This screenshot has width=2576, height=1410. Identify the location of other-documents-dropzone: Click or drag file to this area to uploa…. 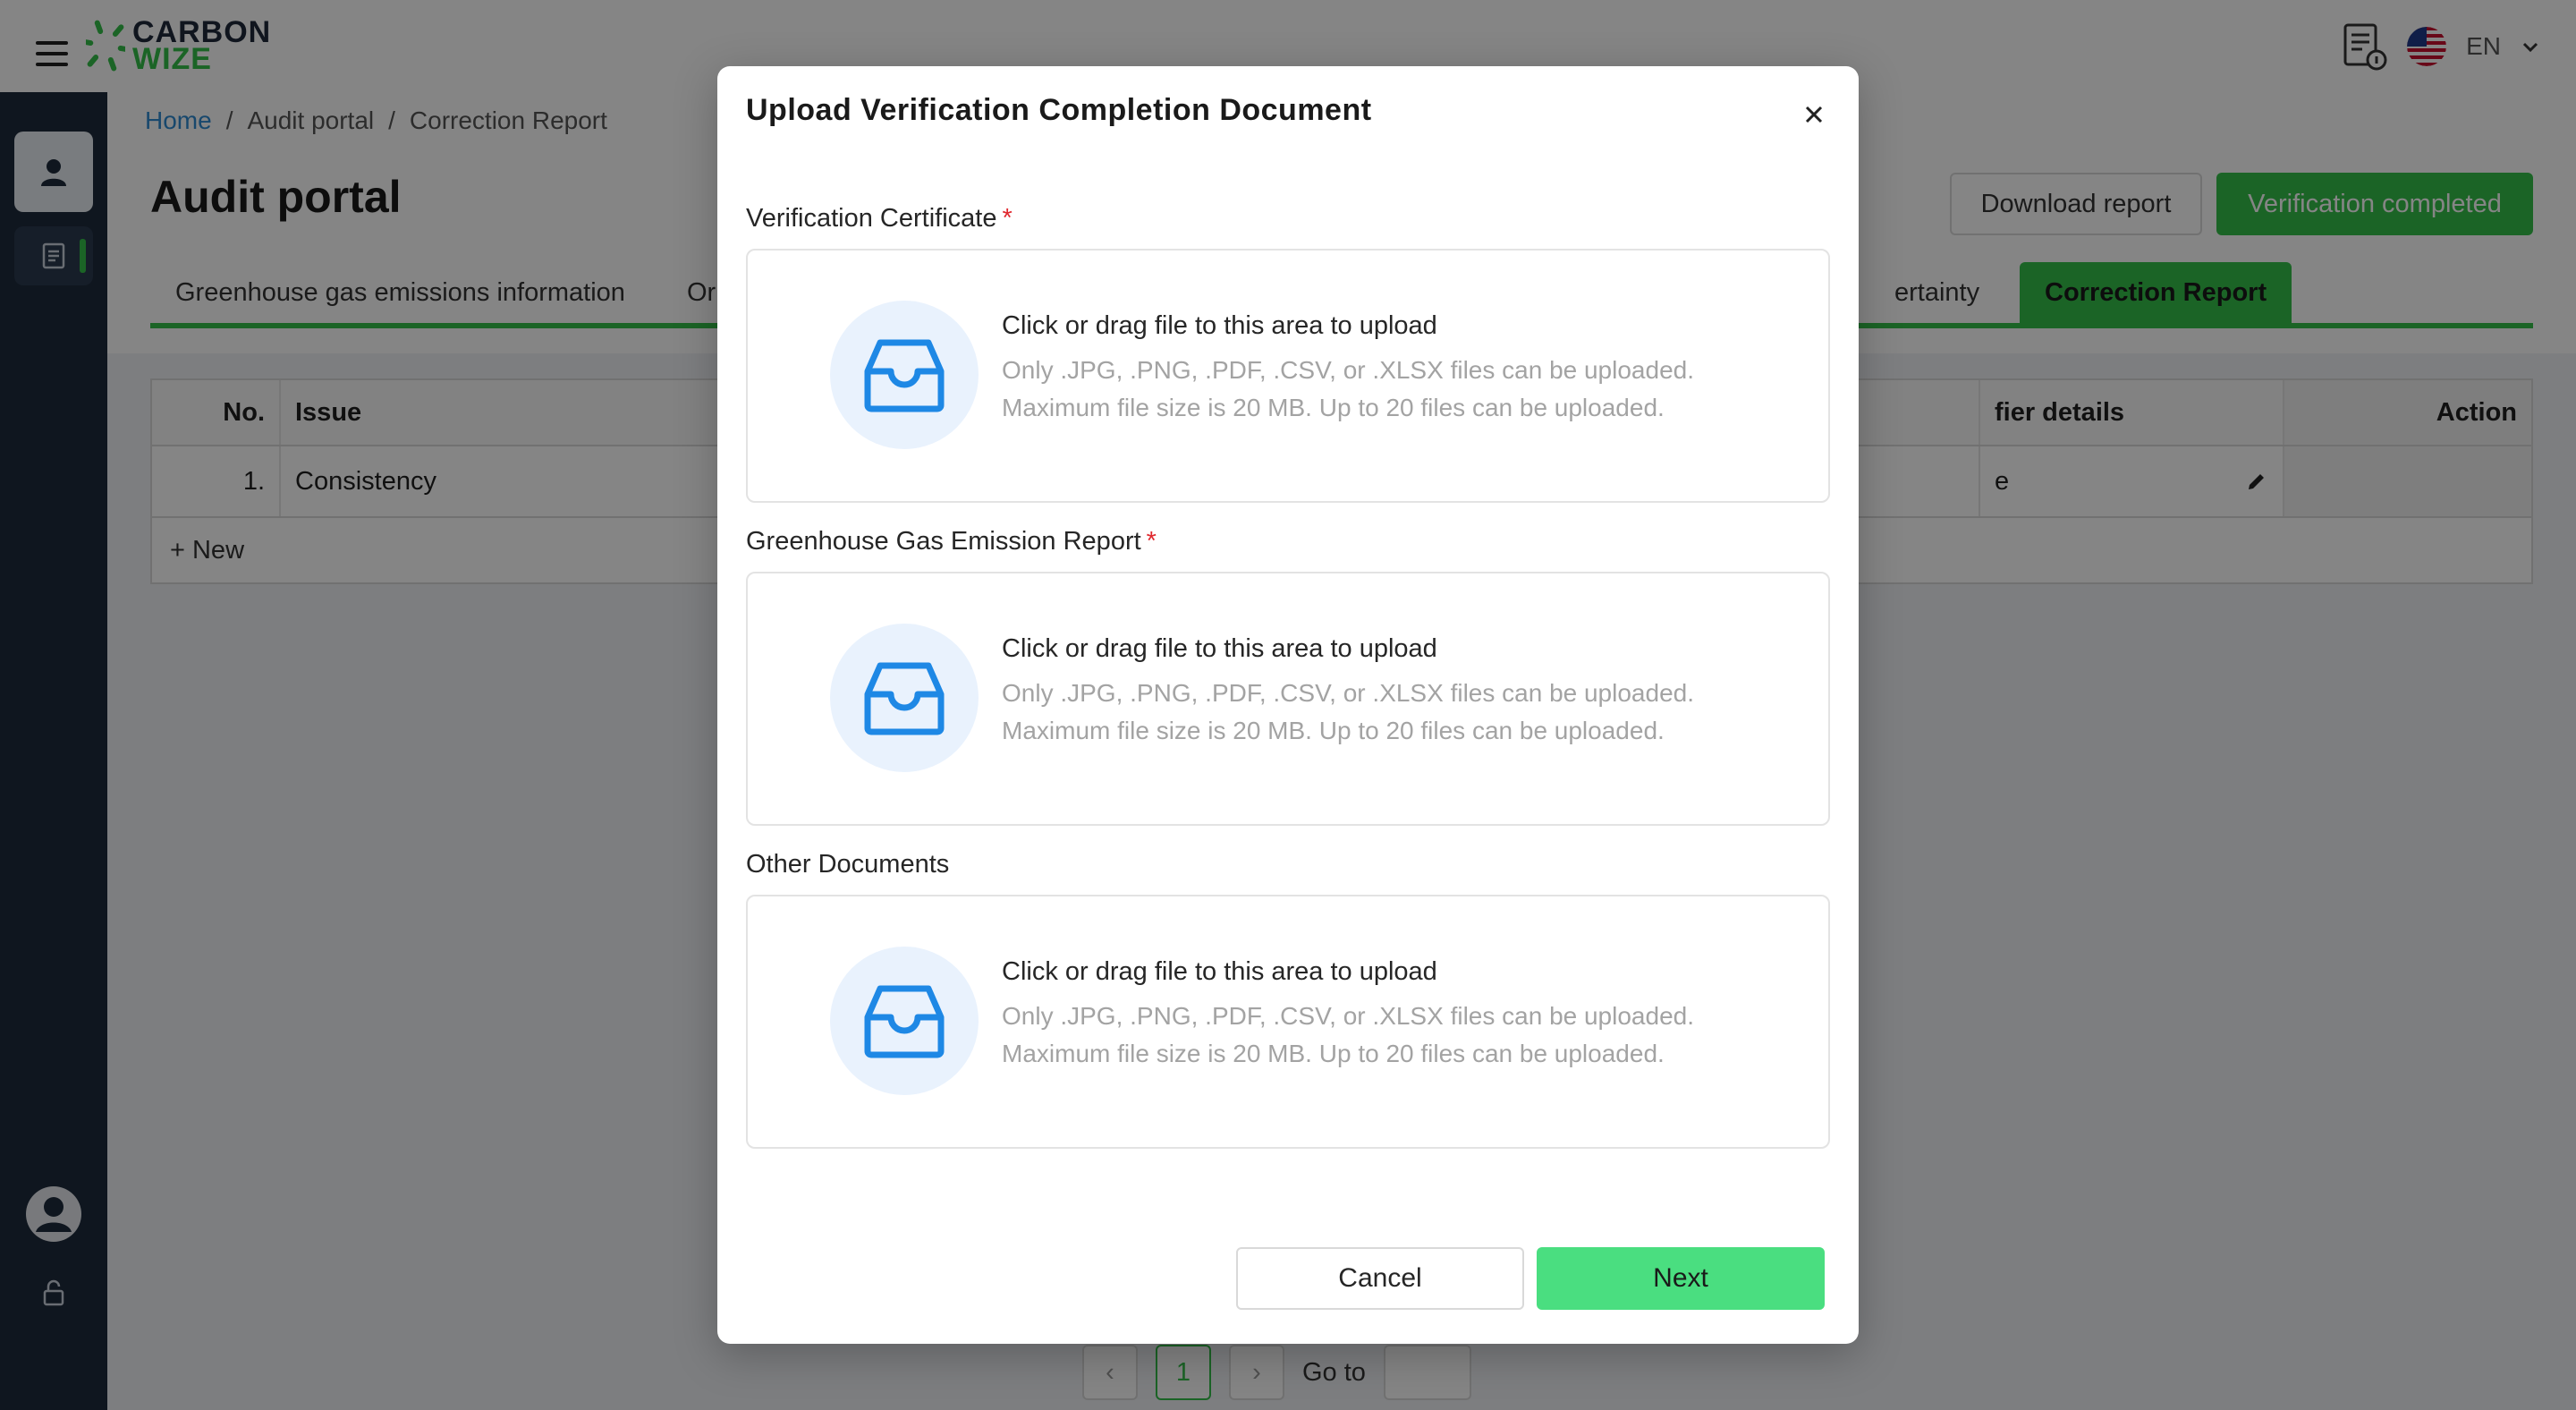
(1288, 1022).